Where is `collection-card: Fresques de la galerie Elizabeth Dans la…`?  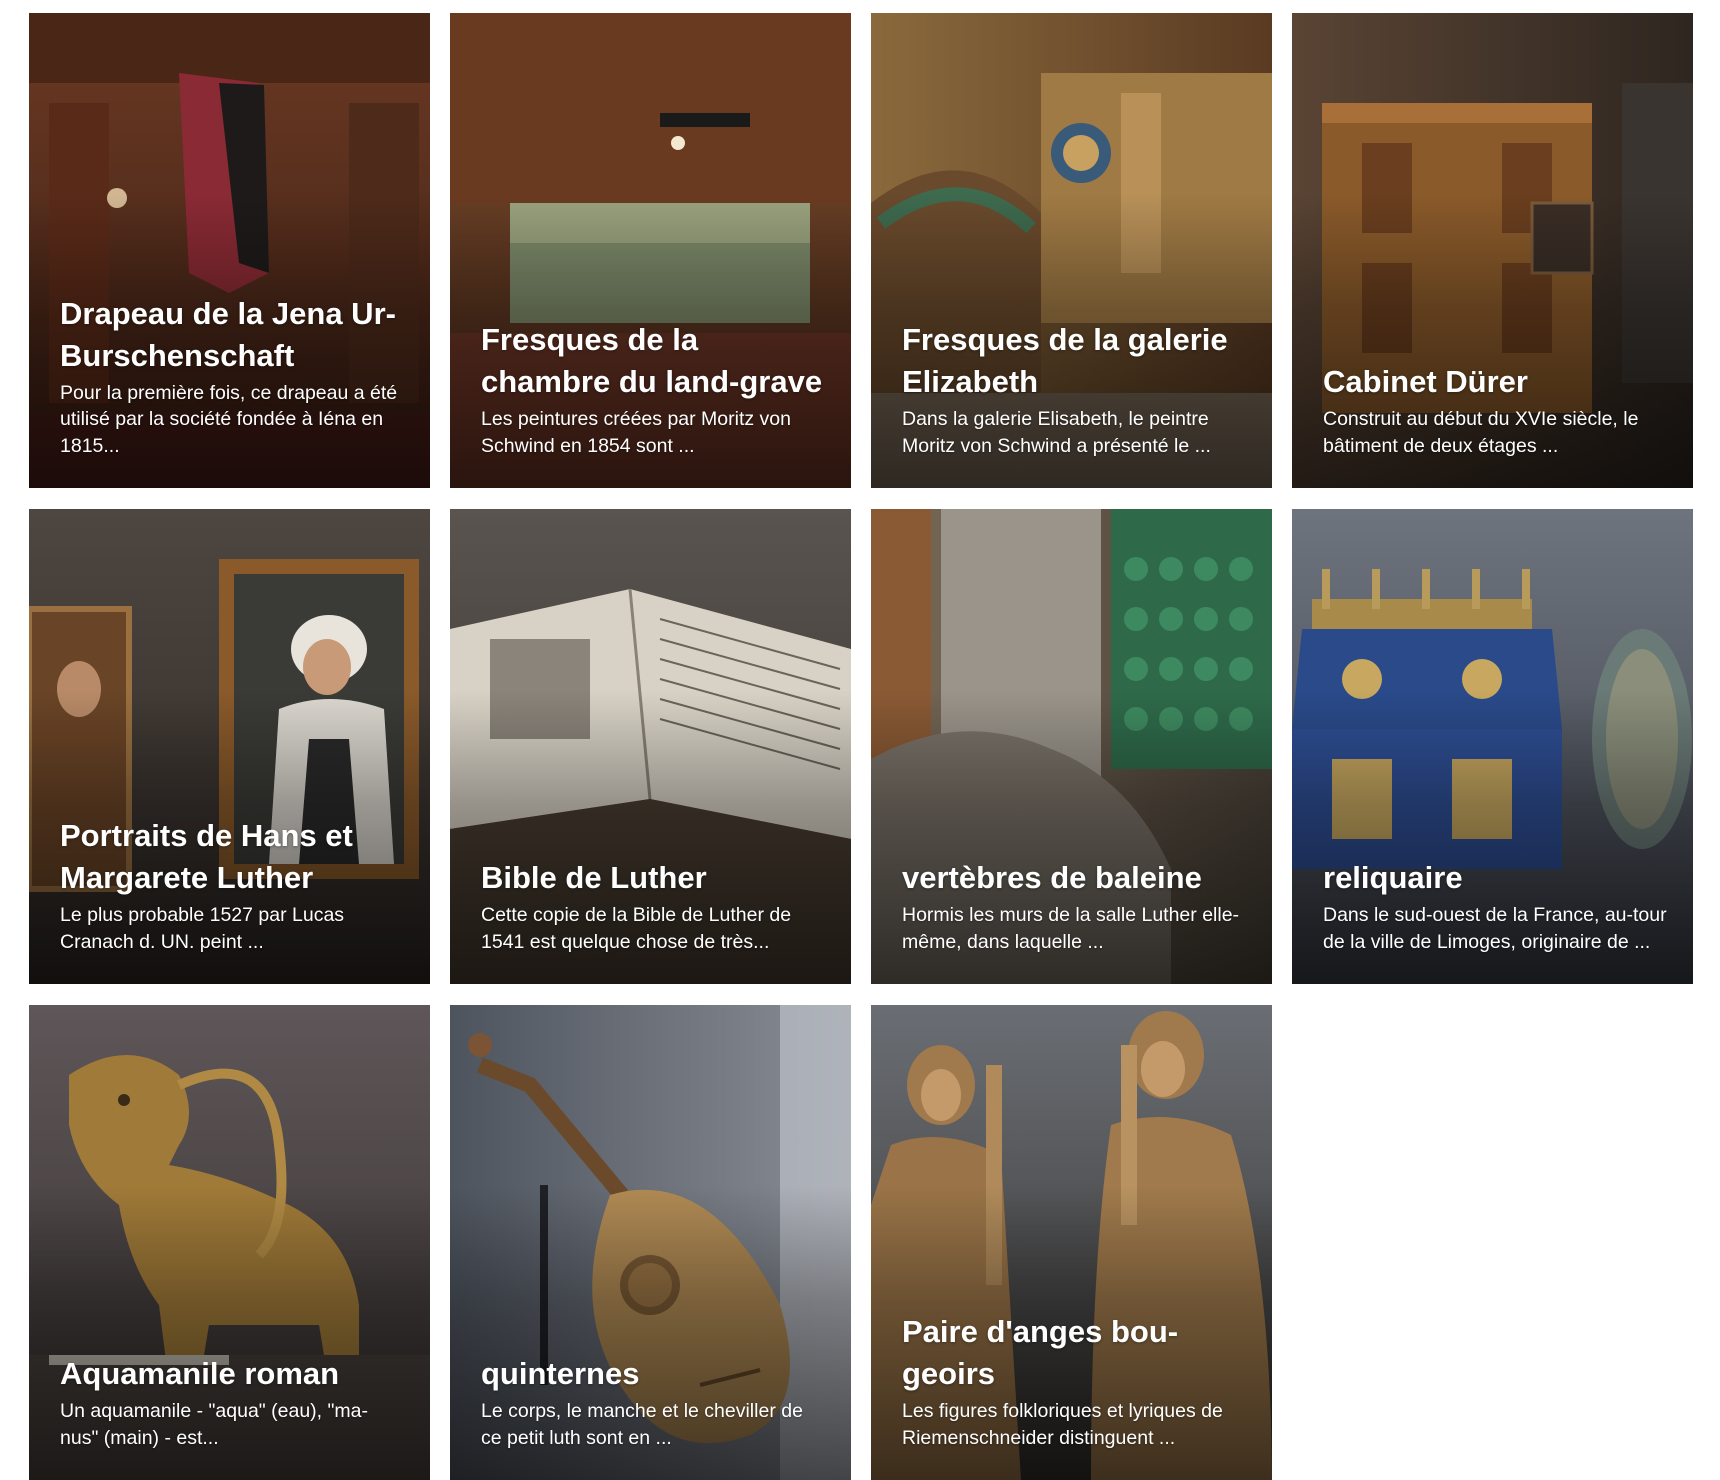 collection-card: Fresques de la galerie Elizabeth Dans la… is located at coordinates (1071, 250).